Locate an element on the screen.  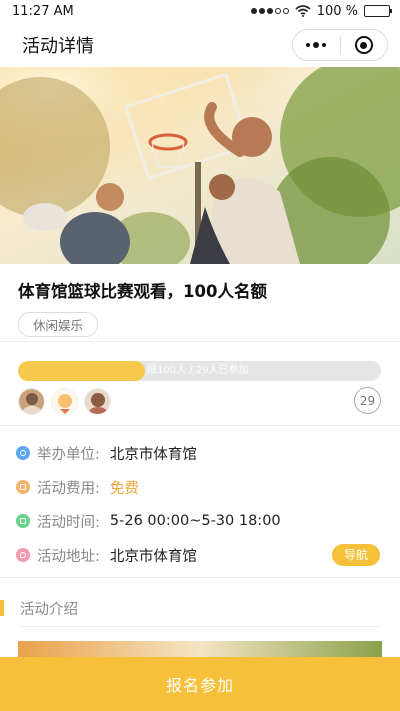
status-time: 11:27 AM is located at coordinates (43, 11).